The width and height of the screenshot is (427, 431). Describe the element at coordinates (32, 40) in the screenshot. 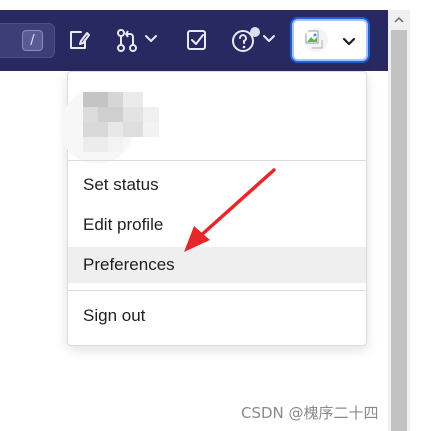

I see `search-shortcut-key: /` at that location.